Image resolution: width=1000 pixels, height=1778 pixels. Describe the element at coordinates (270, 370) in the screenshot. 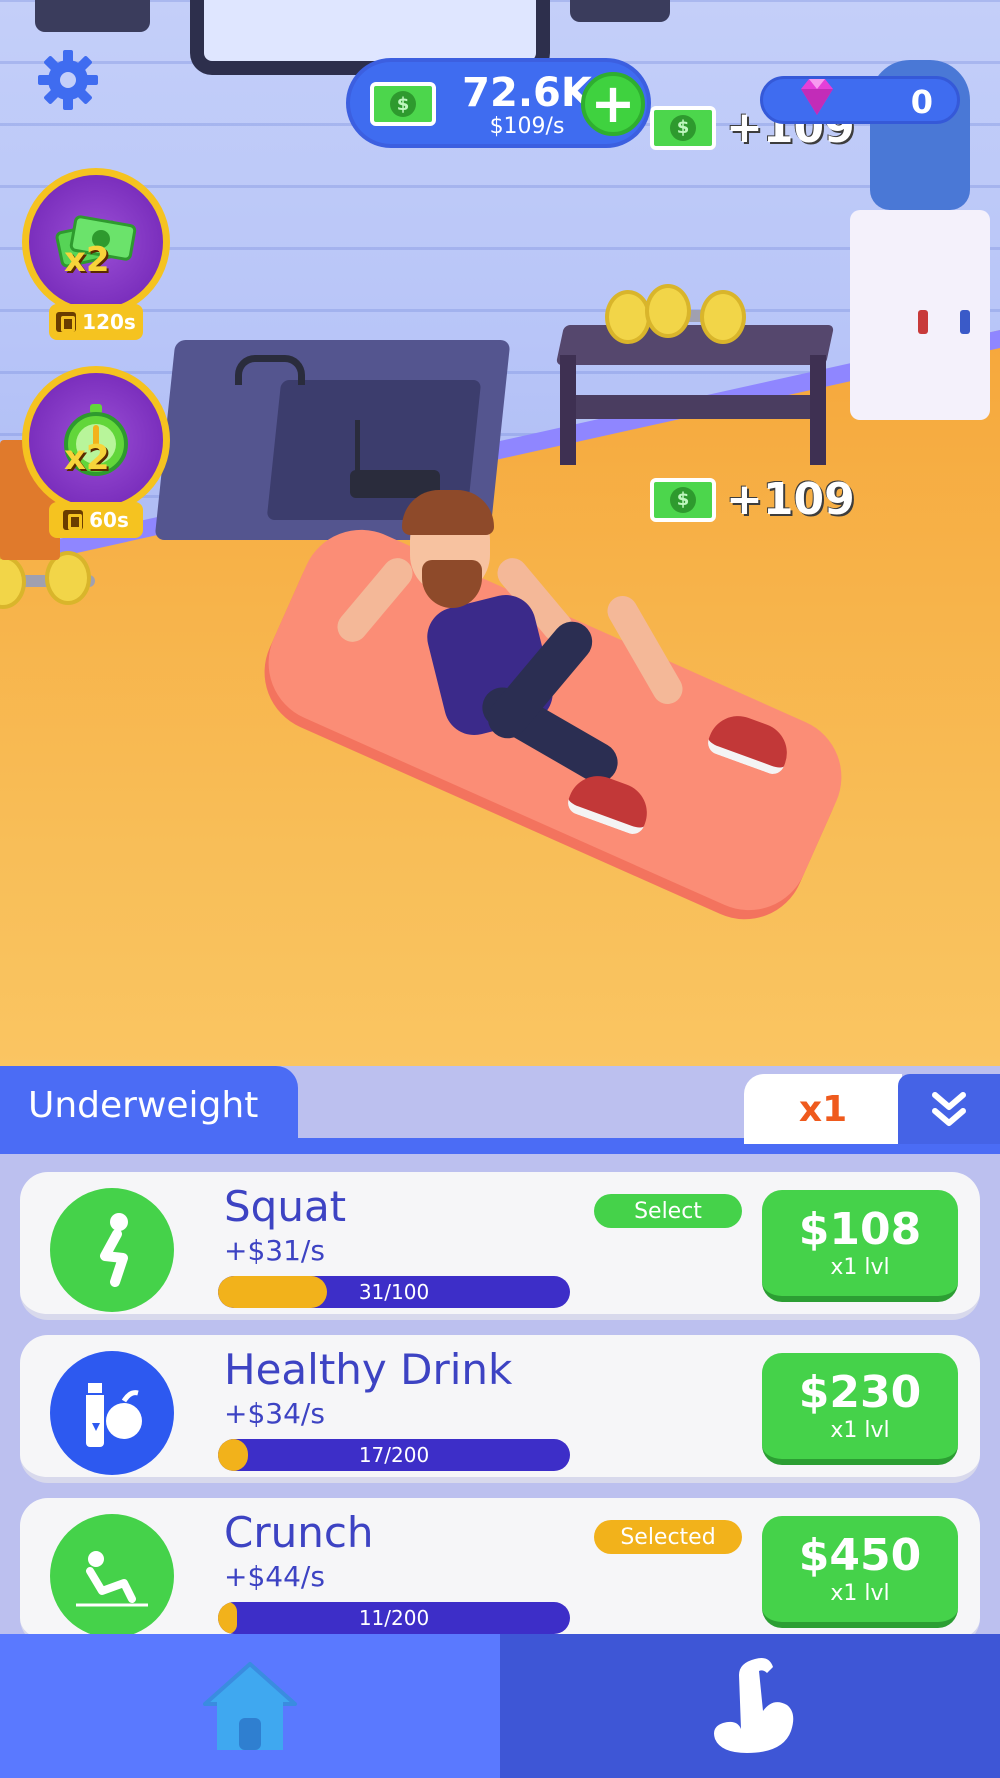

I see `handle-grip` at that location.